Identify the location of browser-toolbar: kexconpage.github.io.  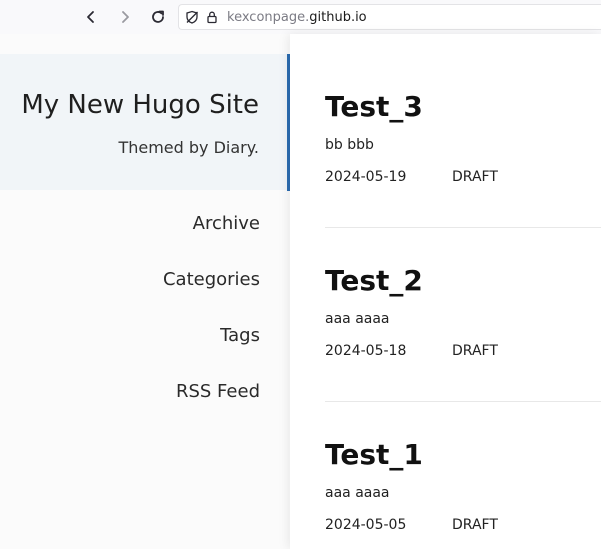
(300, 17).